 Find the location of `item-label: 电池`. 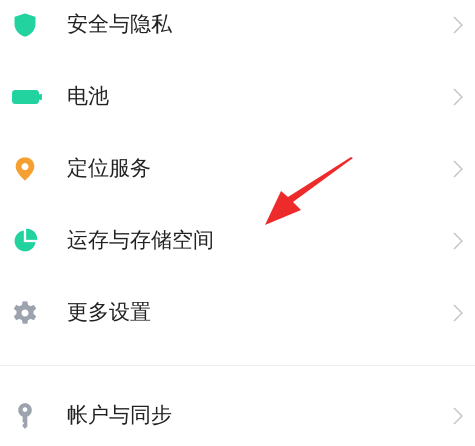

item-label: 电池 is located at coordinates (88, 96).